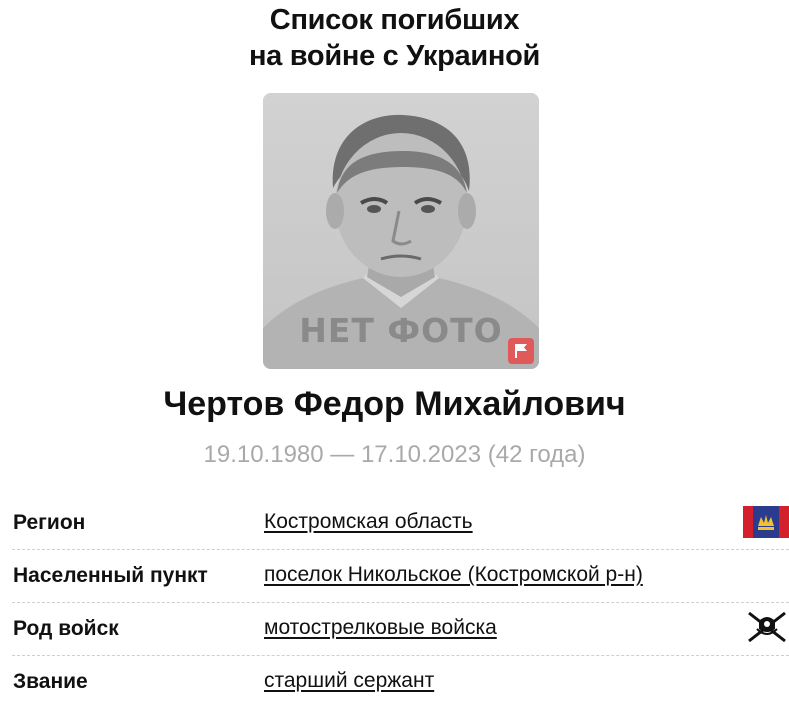  Describe the element at coordinates (110, 575) in the screenshot. I see `details-label: Населенный пункт` at that location.